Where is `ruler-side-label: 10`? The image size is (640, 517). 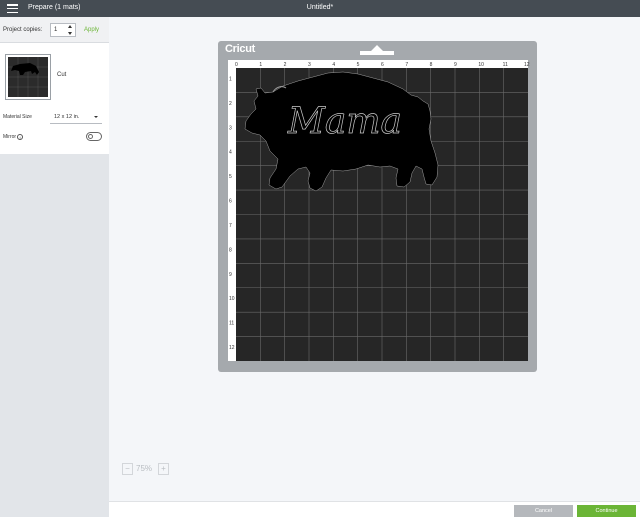 ruler-side-label: 10 is located at coordinates (232, 299).